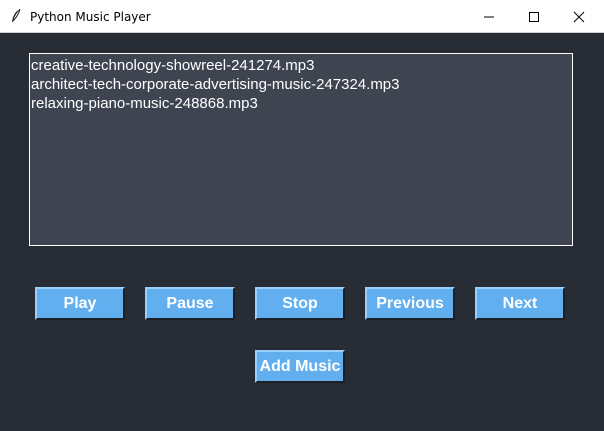 Image resolution: width=604 pixels, height=431 pixels. I want to click on window-title: Python Music Player, so click(90, 17).